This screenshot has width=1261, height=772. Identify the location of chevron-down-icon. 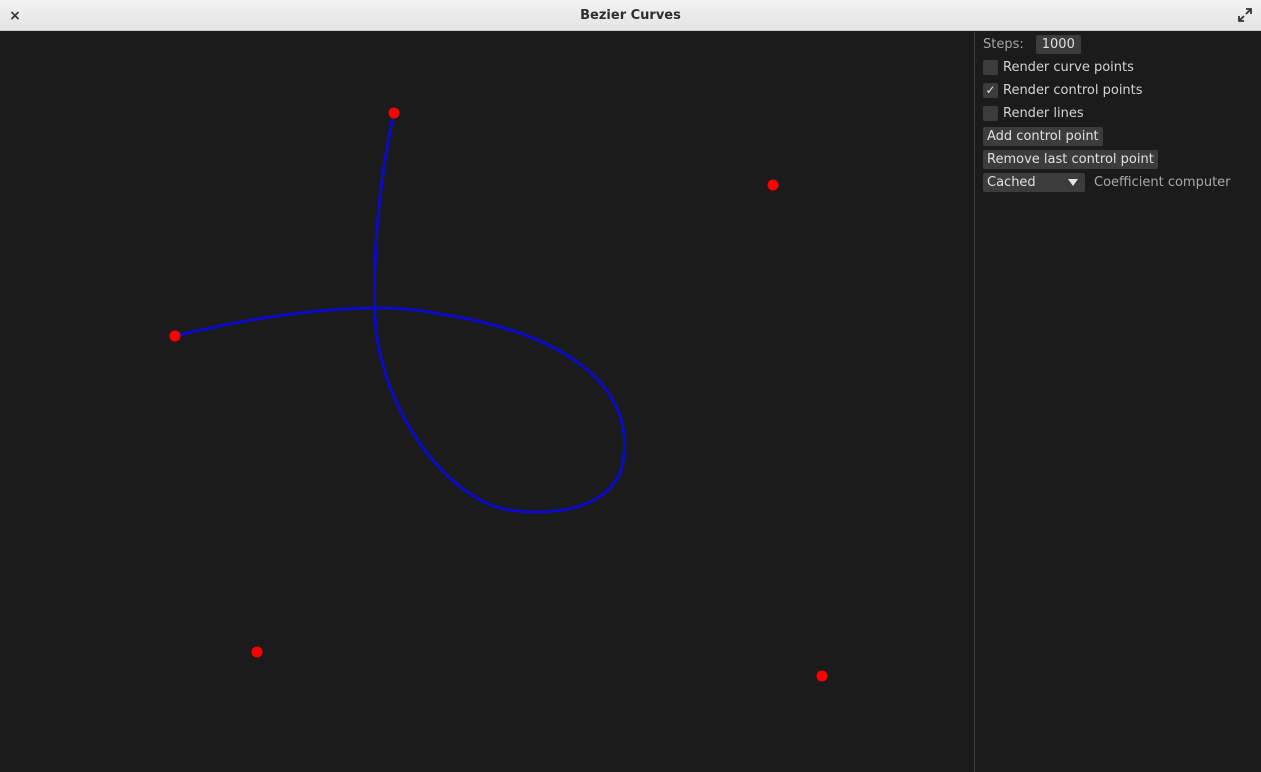
(1073, 182).